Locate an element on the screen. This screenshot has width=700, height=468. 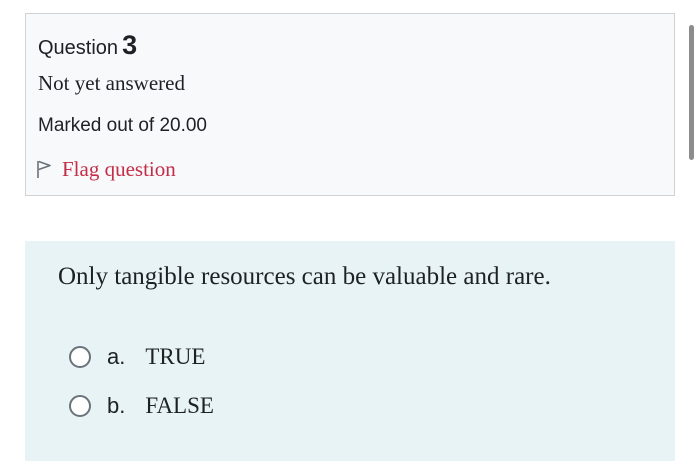
question-number: 3 is located at coordinates (130, 45).